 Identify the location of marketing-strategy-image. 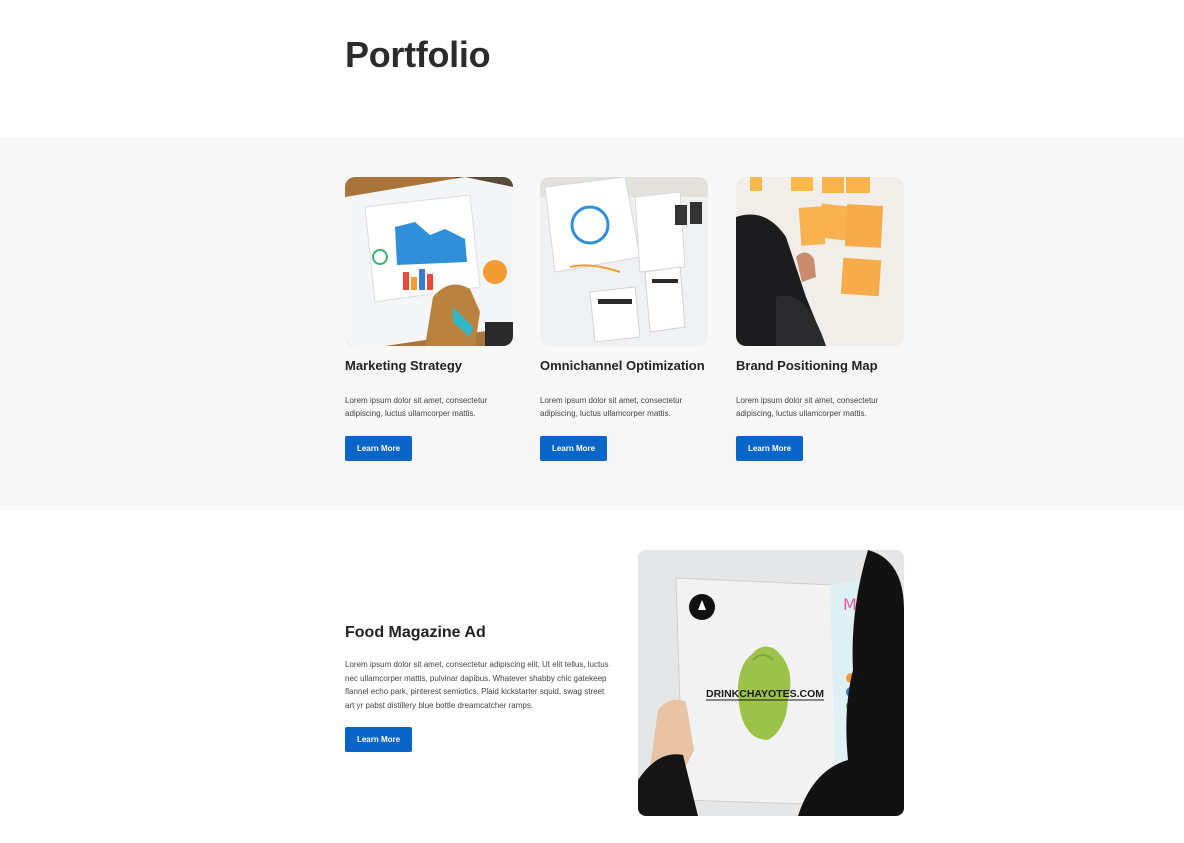
(429, 261).